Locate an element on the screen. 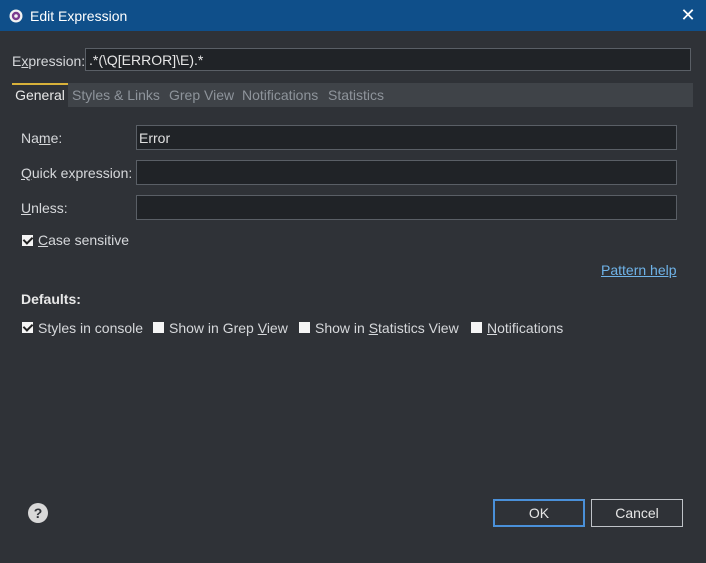 The height and width of the screenshot is (563, 706). app-gear-icon is located at coordinates (16, 16).